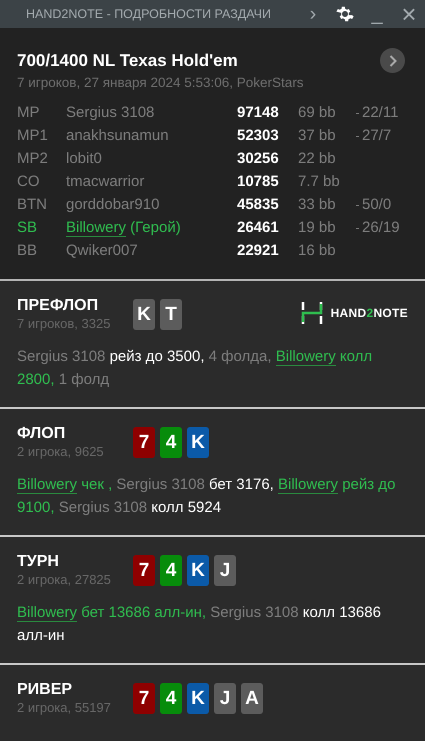 The width and height of the screenshot is (425, 741). Describe the element at coordinates (113, 205) in the screenshot. I see `player-name: gorddobar910` at that location.